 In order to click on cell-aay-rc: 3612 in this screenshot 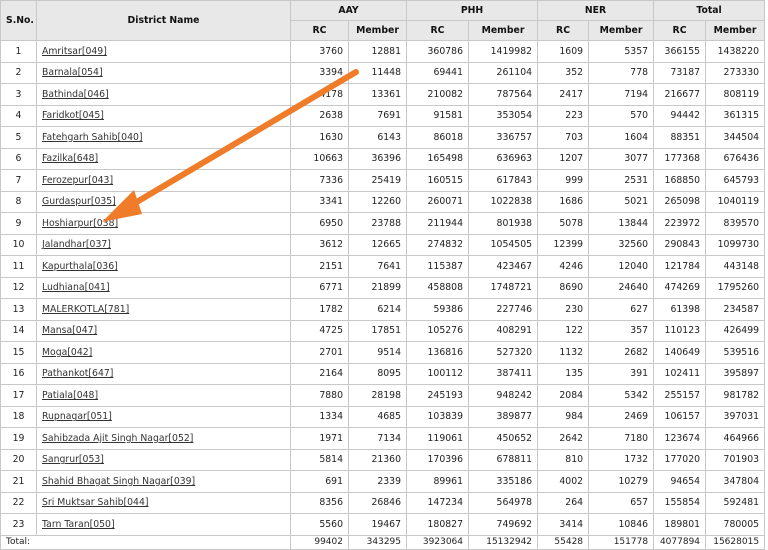, I will do `click(319, 244)`.